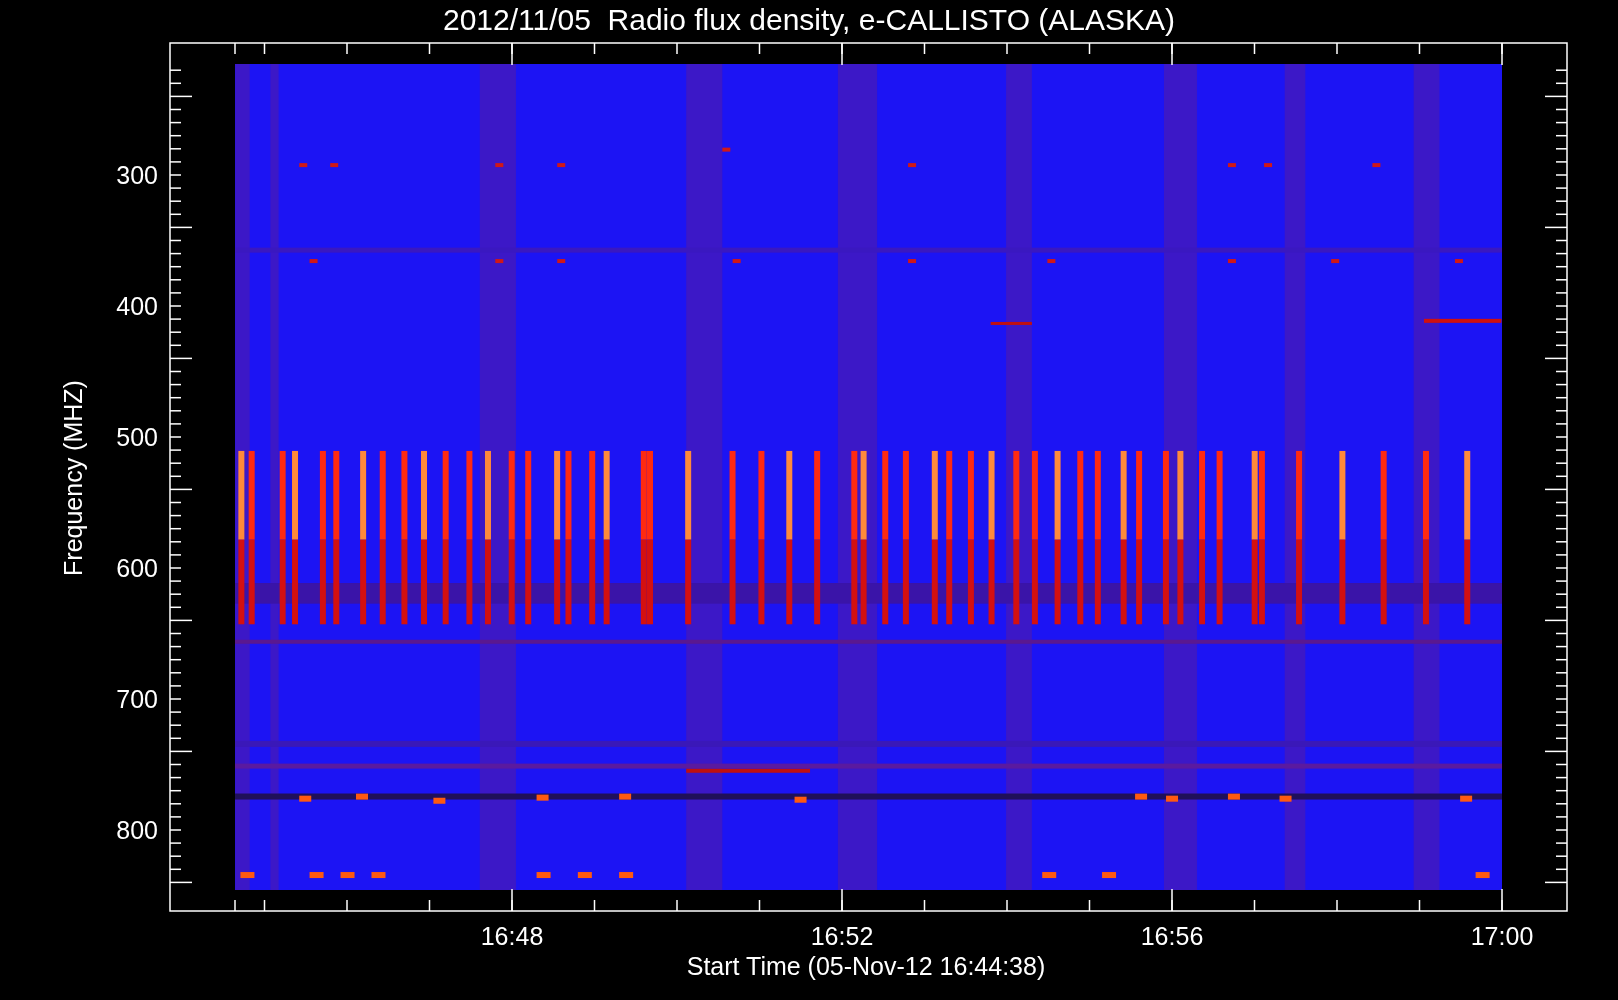 The height and width of the screenshot is (1000, 1618). I want to click on y-tick-label: 400, so click(137, 306).